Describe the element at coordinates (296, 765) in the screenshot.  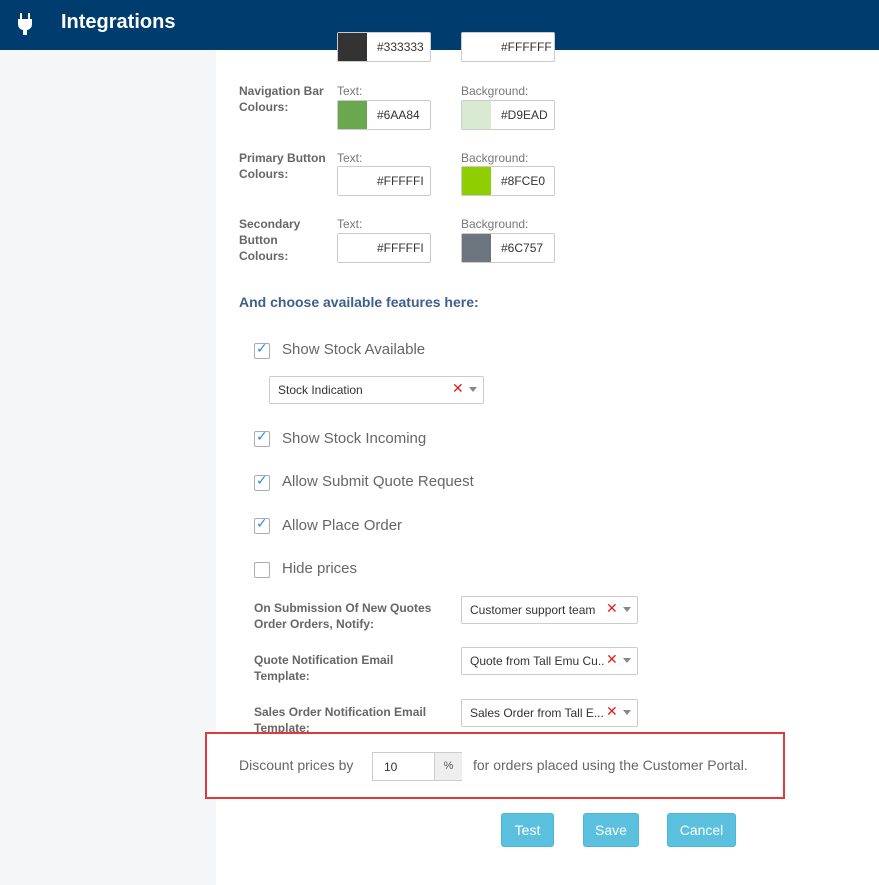
I see `discount-prefix: Discount prices by` at that location.